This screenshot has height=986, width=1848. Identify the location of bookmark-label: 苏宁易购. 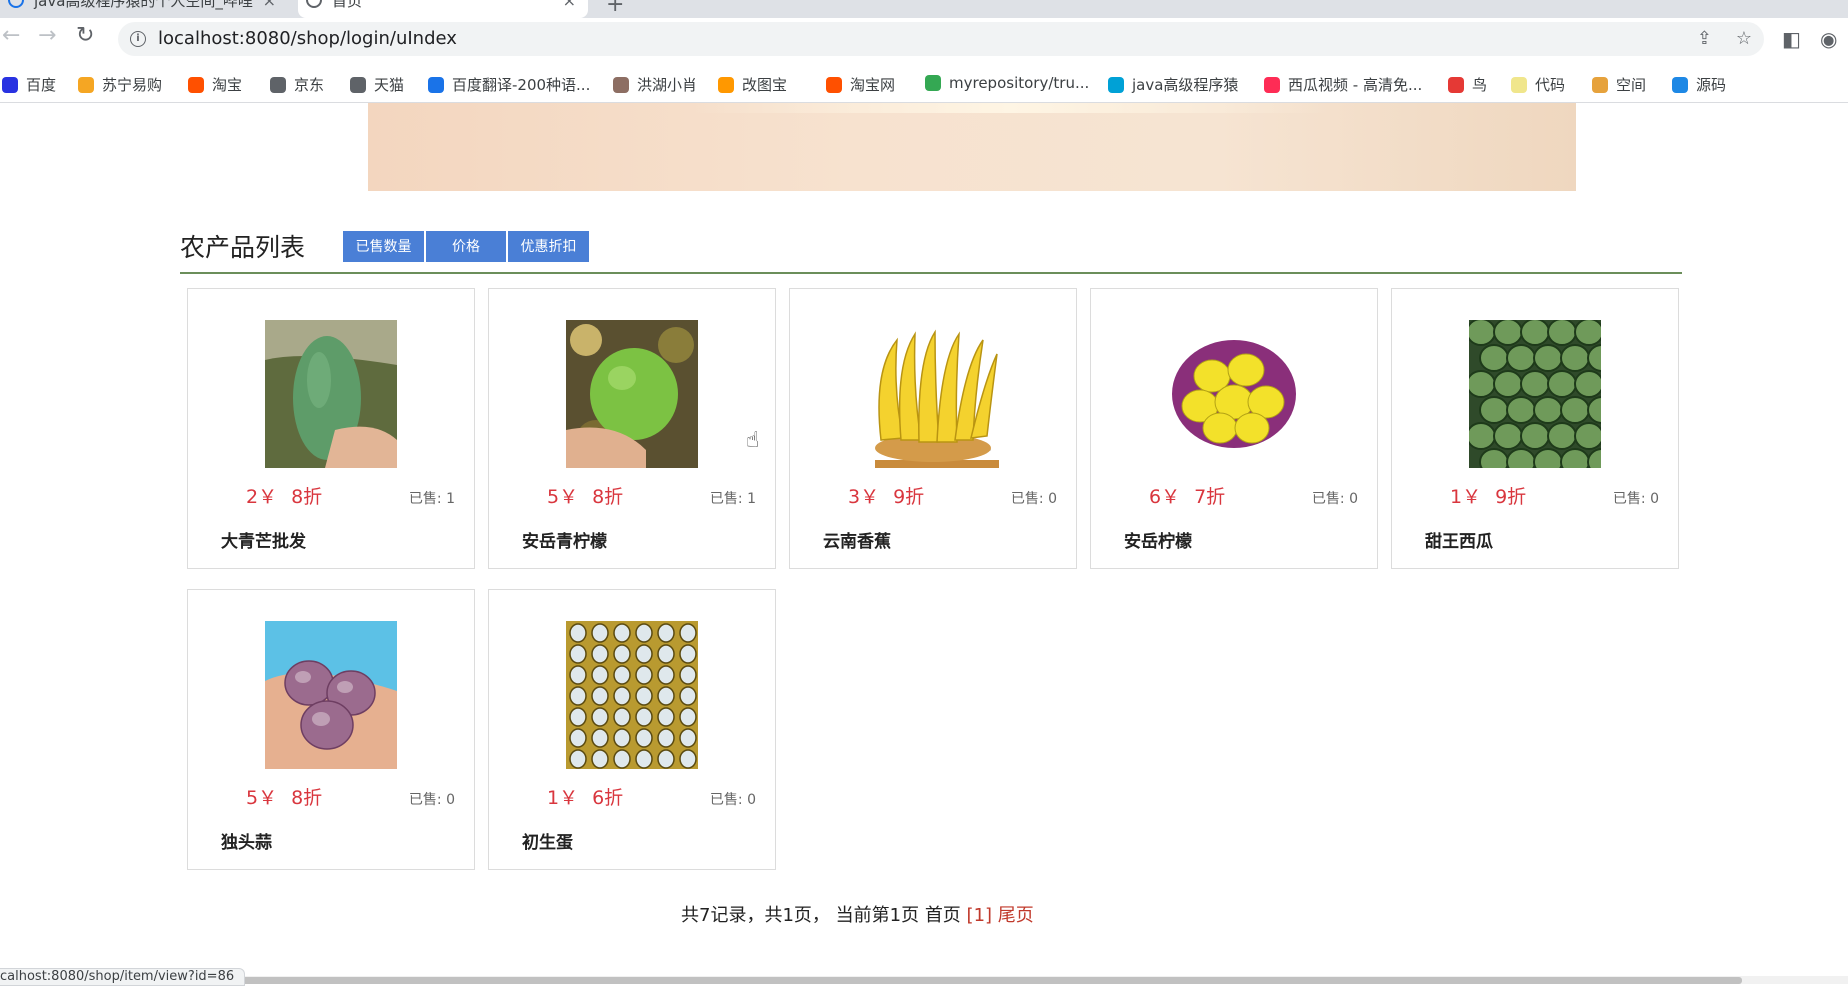
(132, 85).